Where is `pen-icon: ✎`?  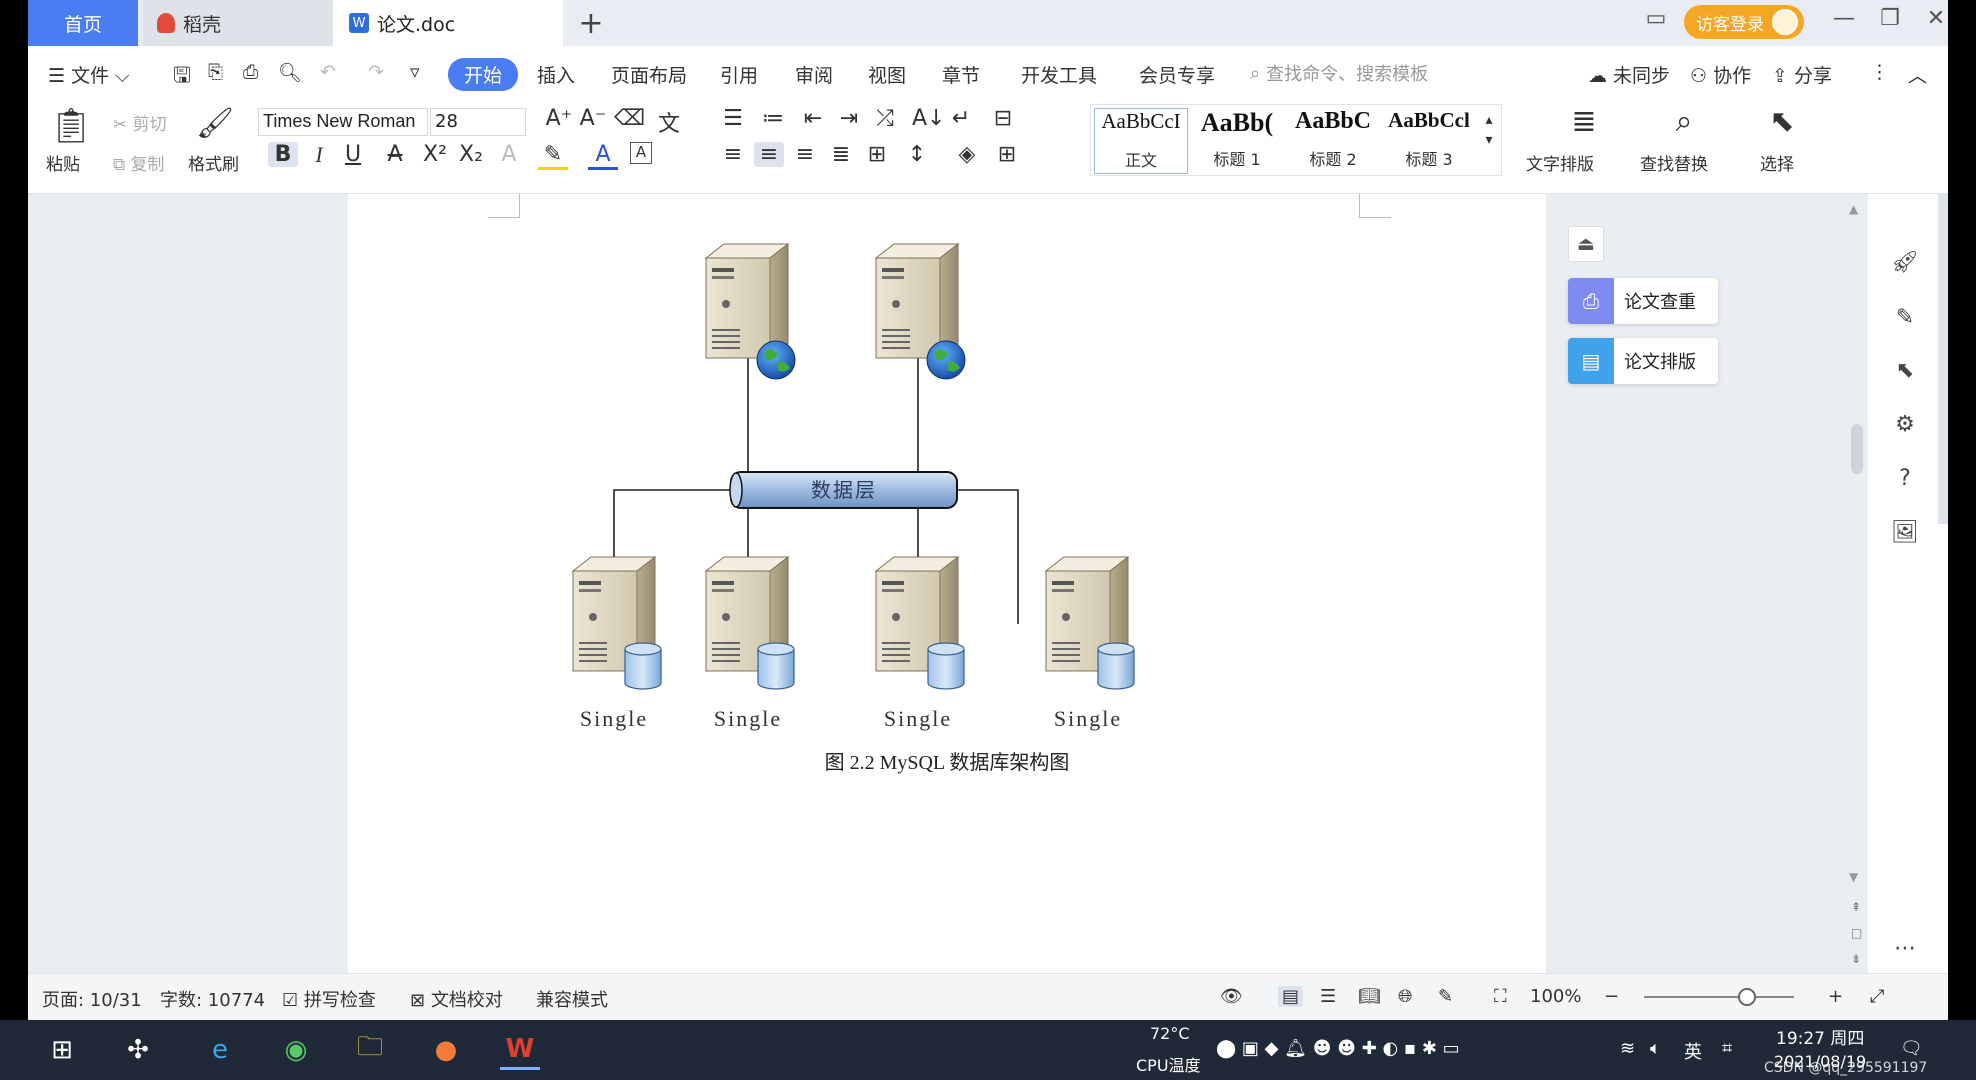
pen-icon: ✎ is located at coordinates (1905, 317).